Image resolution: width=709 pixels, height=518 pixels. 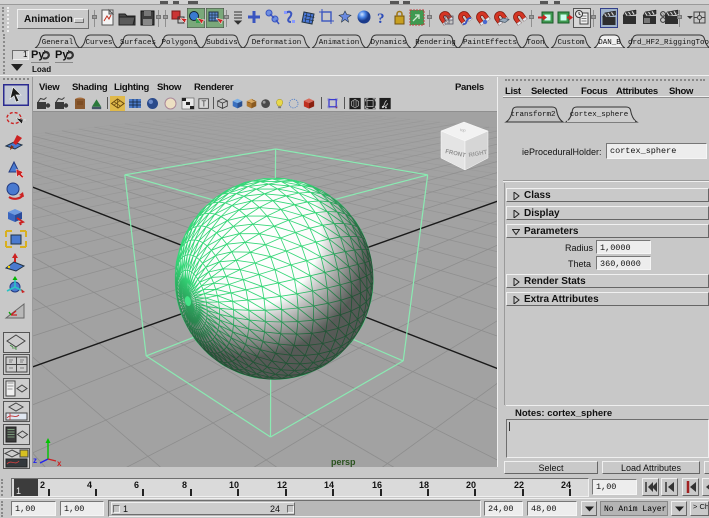 I want to click on svg-text: Curves, so click(x=98, y=43).